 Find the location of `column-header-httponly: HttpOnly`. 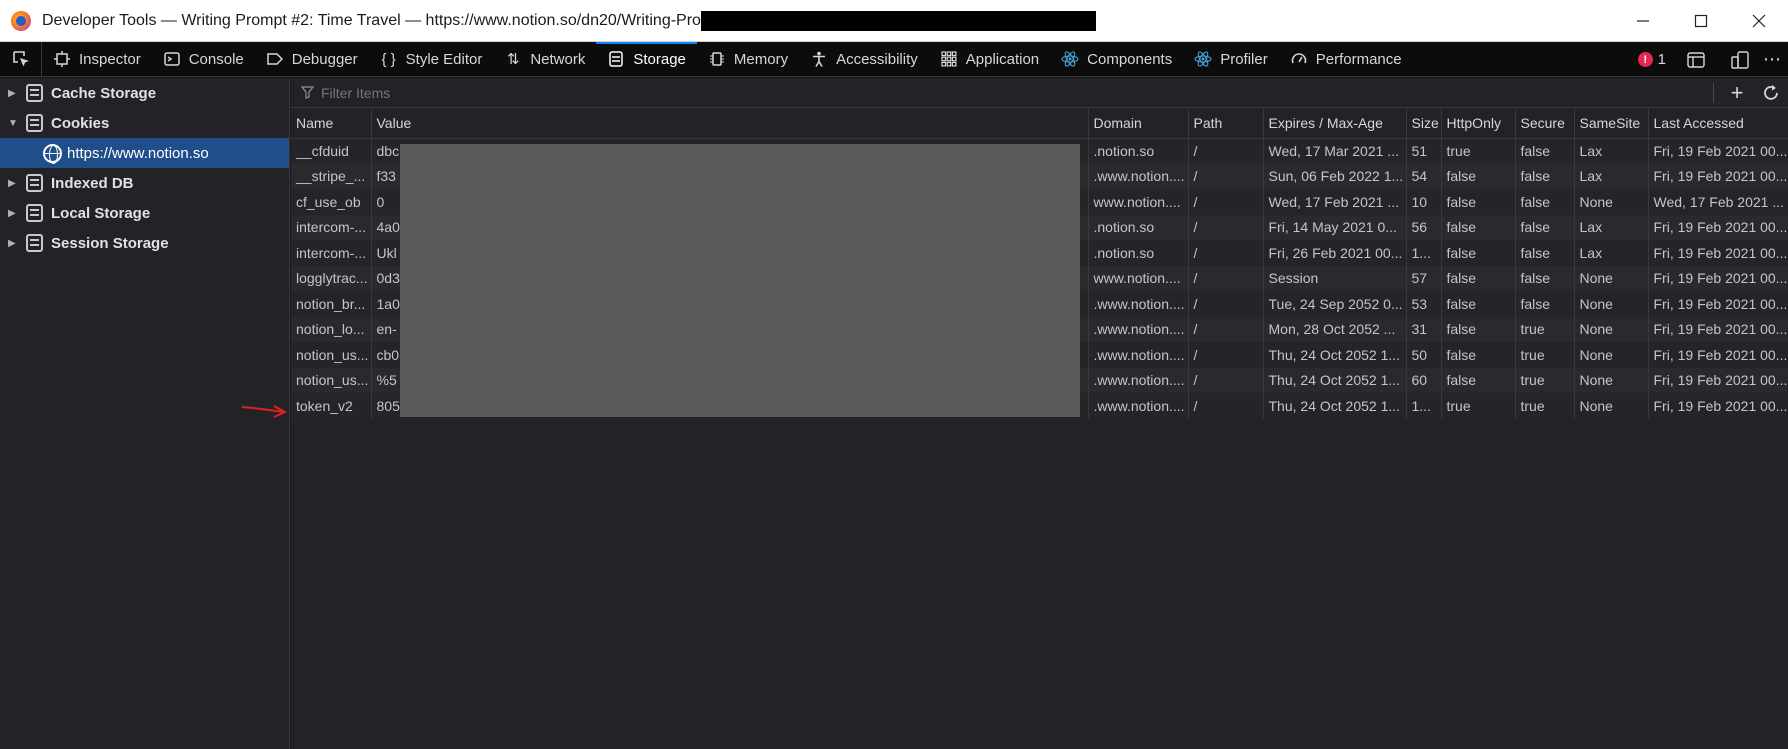

column-header-httponly: HttpOnly is located at coordinates (1478, 123).